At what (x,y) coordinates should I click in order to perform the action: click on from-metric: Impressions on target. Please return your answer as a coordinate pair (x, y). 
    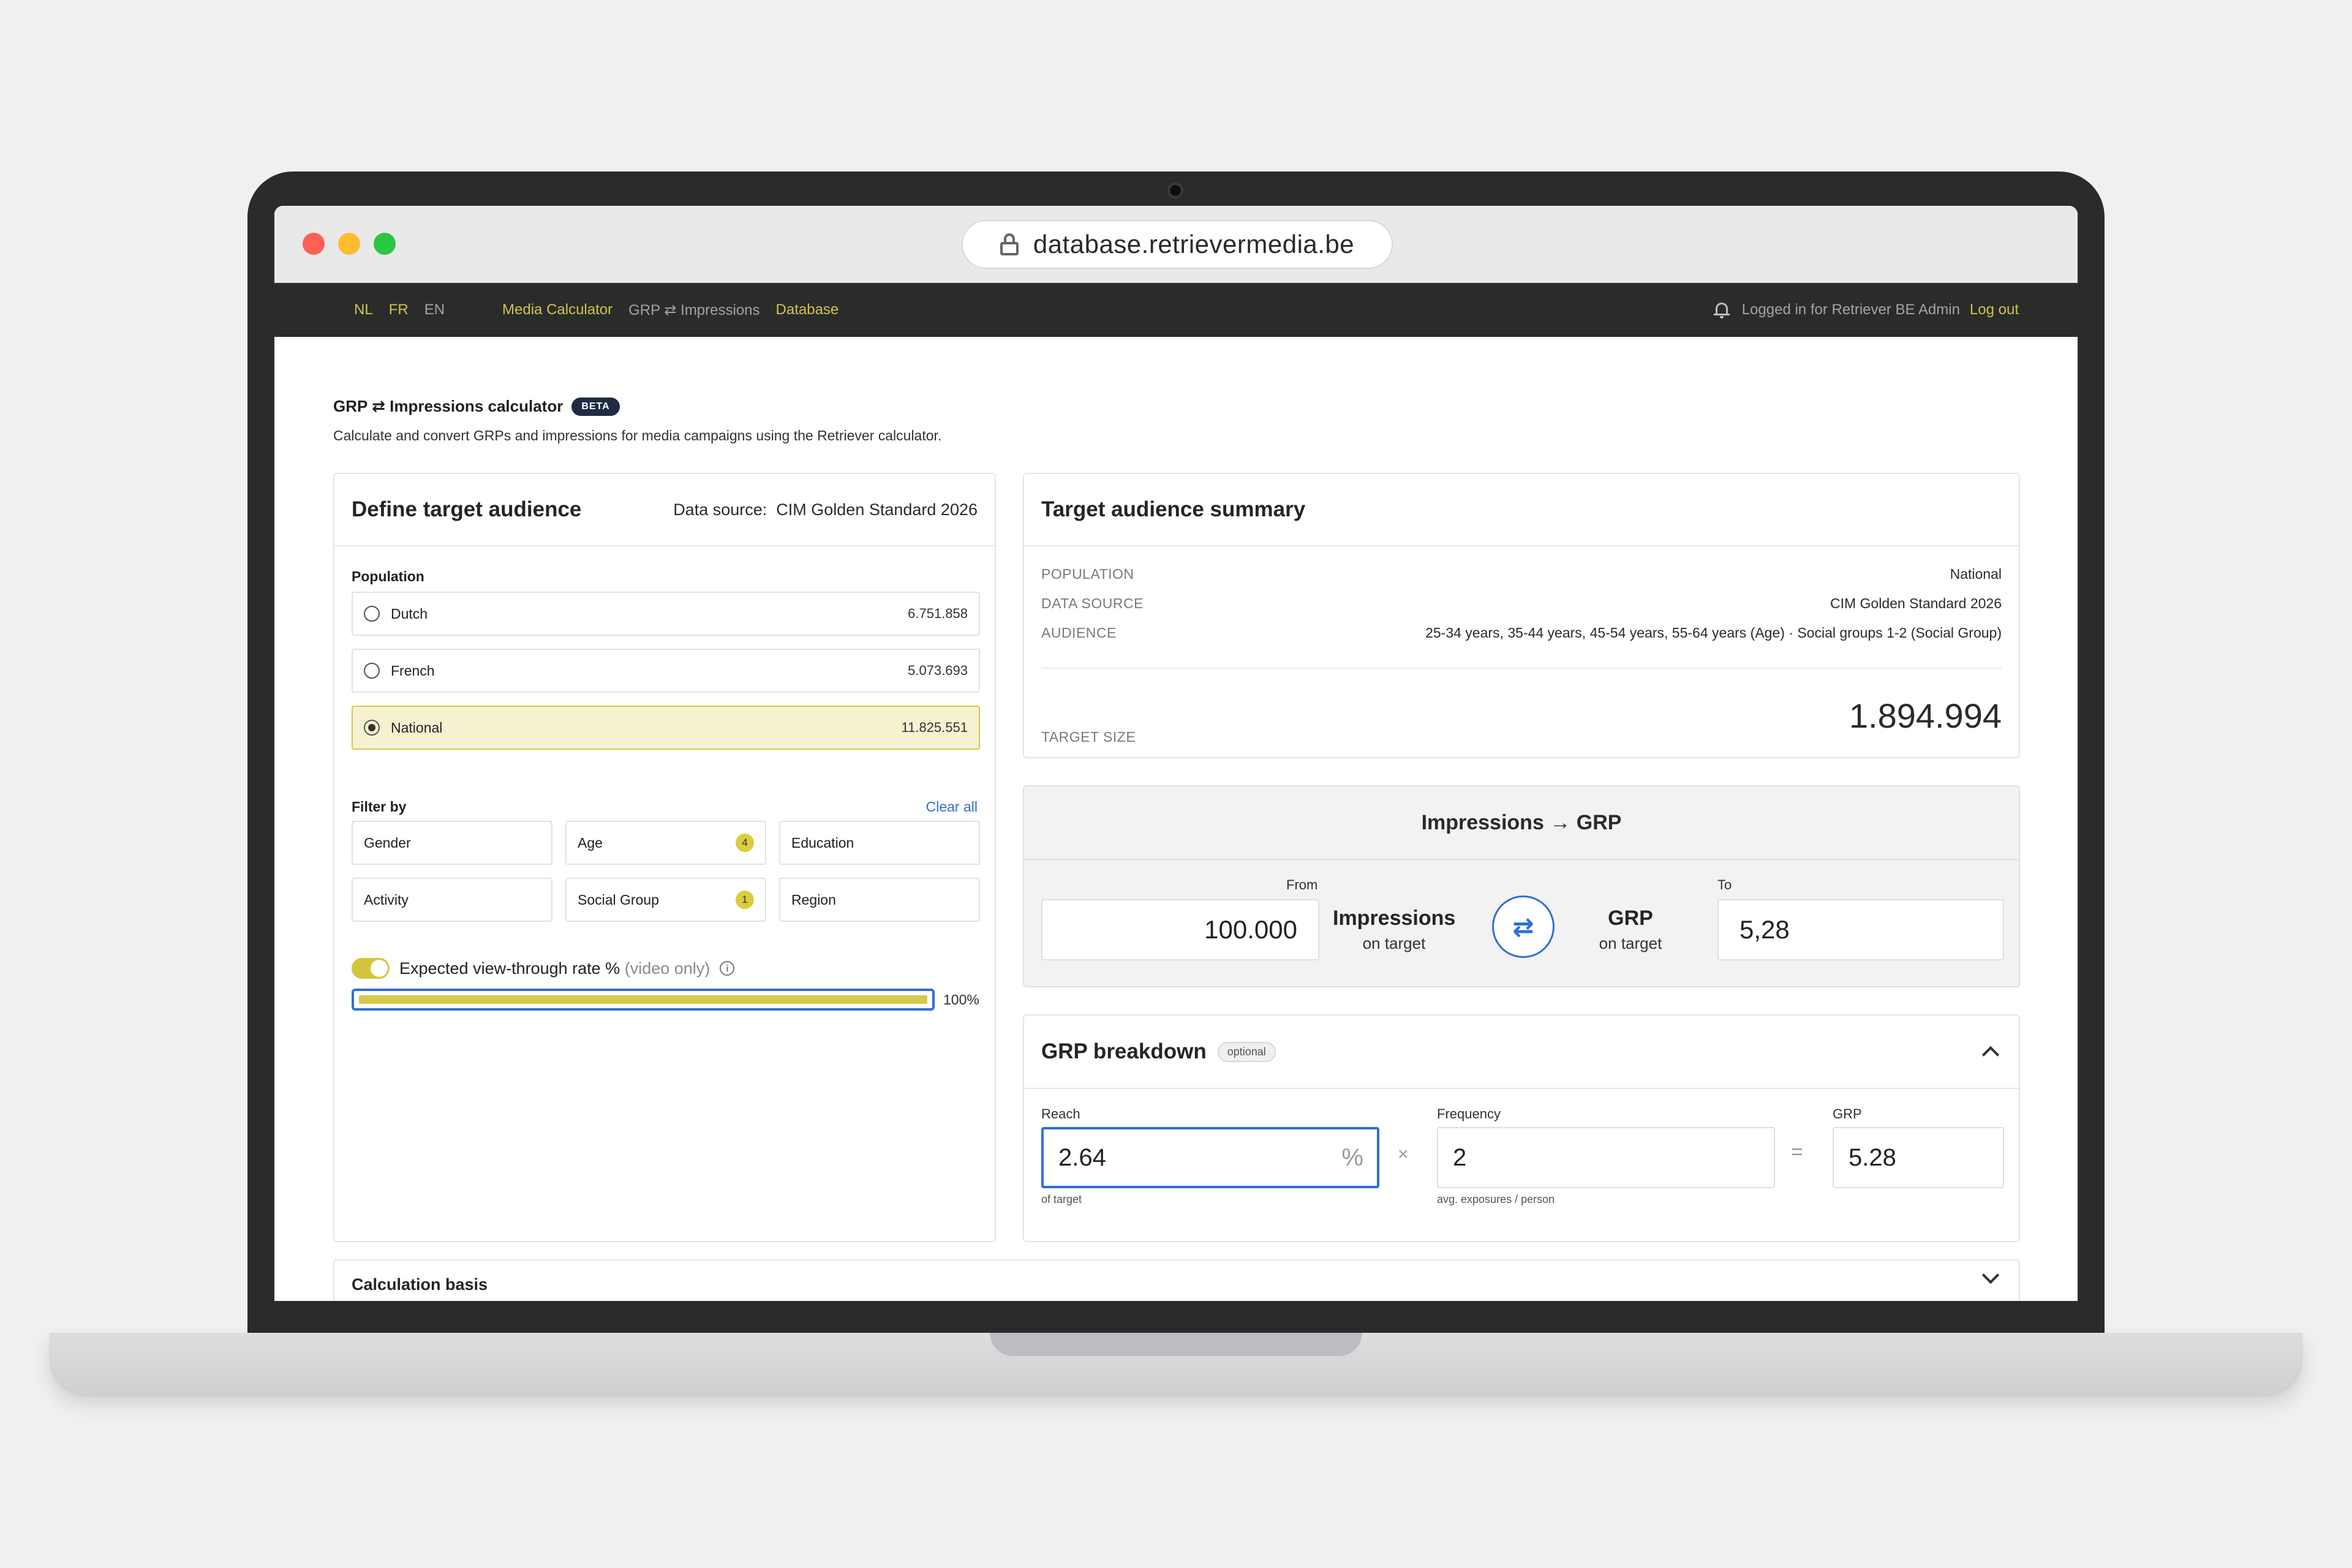
    Looking at the image, I should click on (1394, 930).